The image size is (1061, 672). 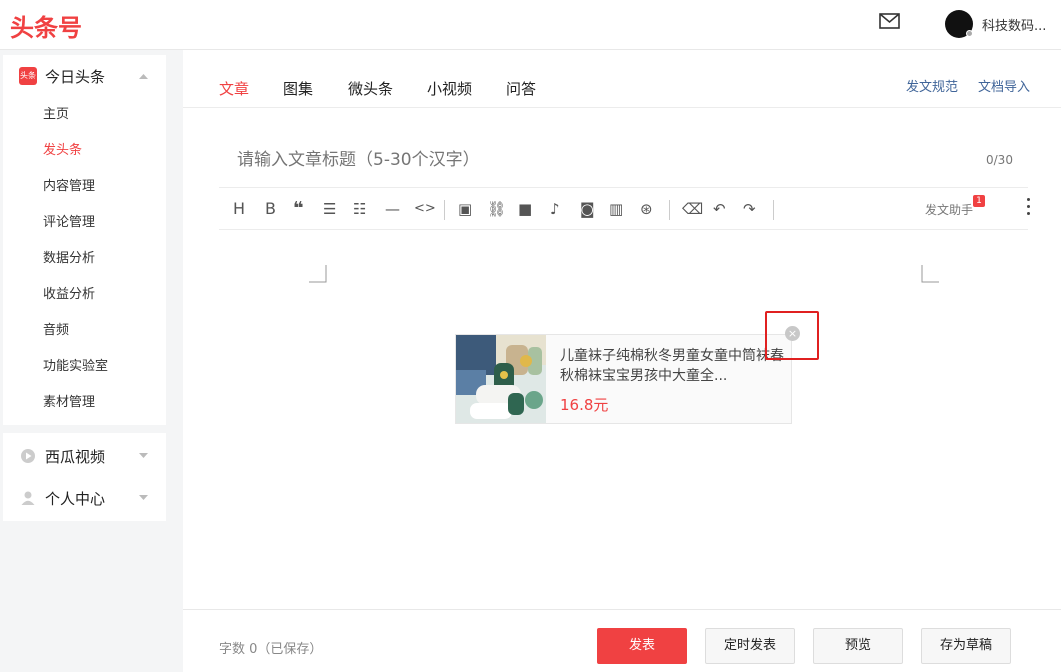 I want to click on assistant-badge: 1, so click(x=979, y=201).